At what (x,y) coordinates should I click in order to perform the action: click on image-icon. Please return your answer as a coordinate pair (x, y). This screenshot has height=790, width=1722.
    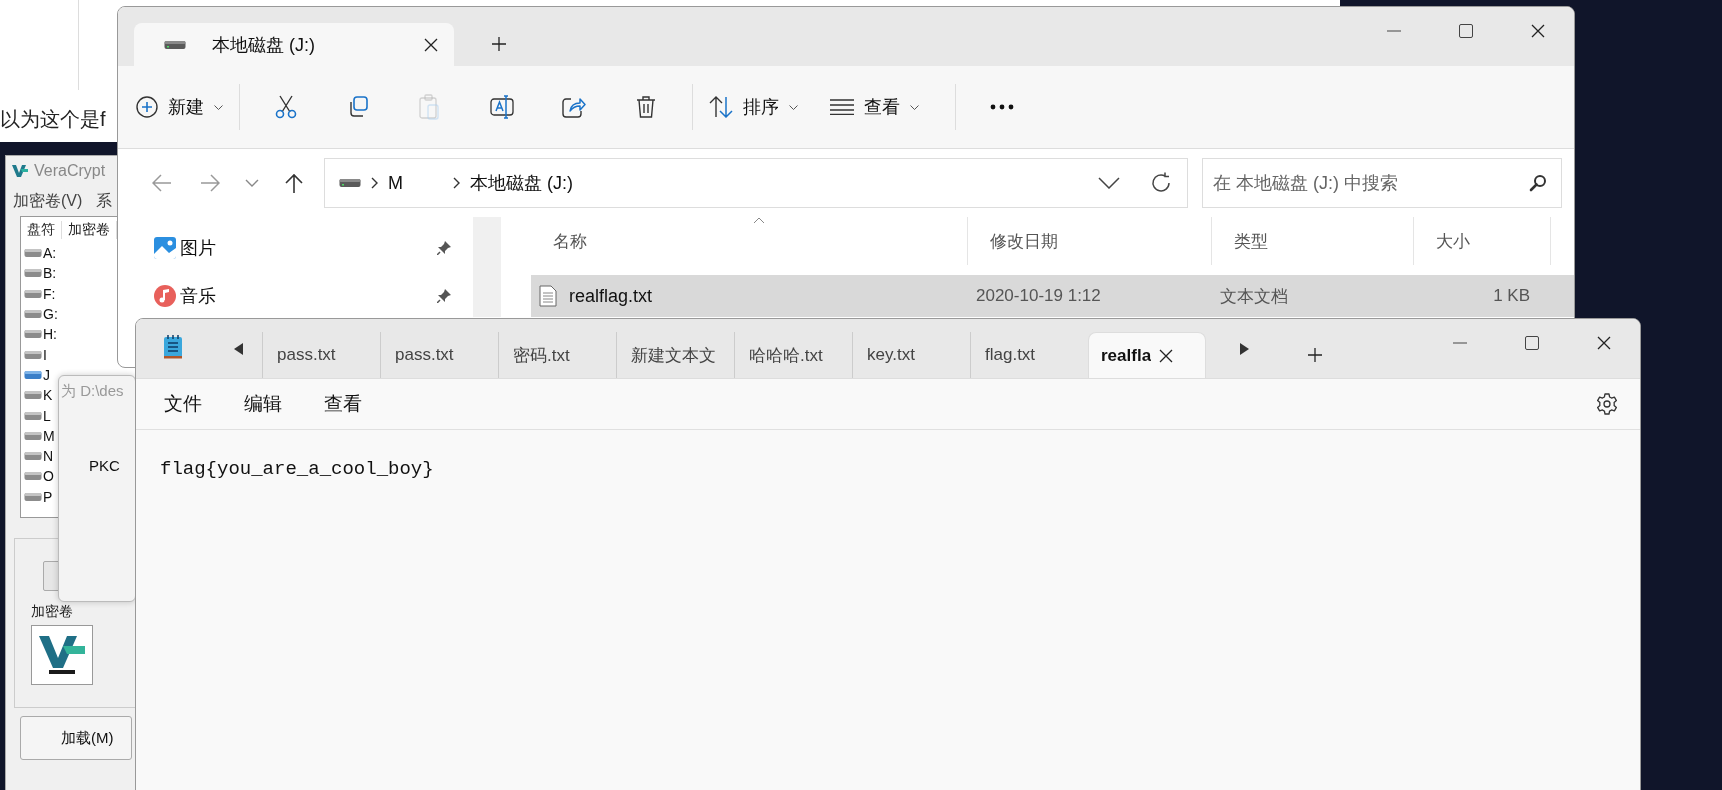
    Looking at the image, I should click on (165, 248).